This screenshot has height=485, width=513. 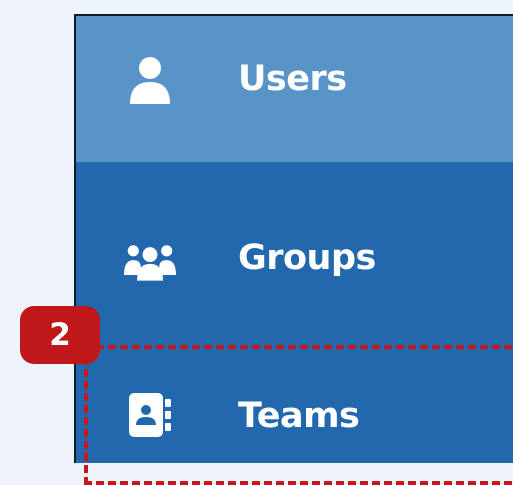 What do you see at coordinates (292, 79) in the screenshot?
I see `sidebar-item-label: Users` at bounding box center [292, 79].